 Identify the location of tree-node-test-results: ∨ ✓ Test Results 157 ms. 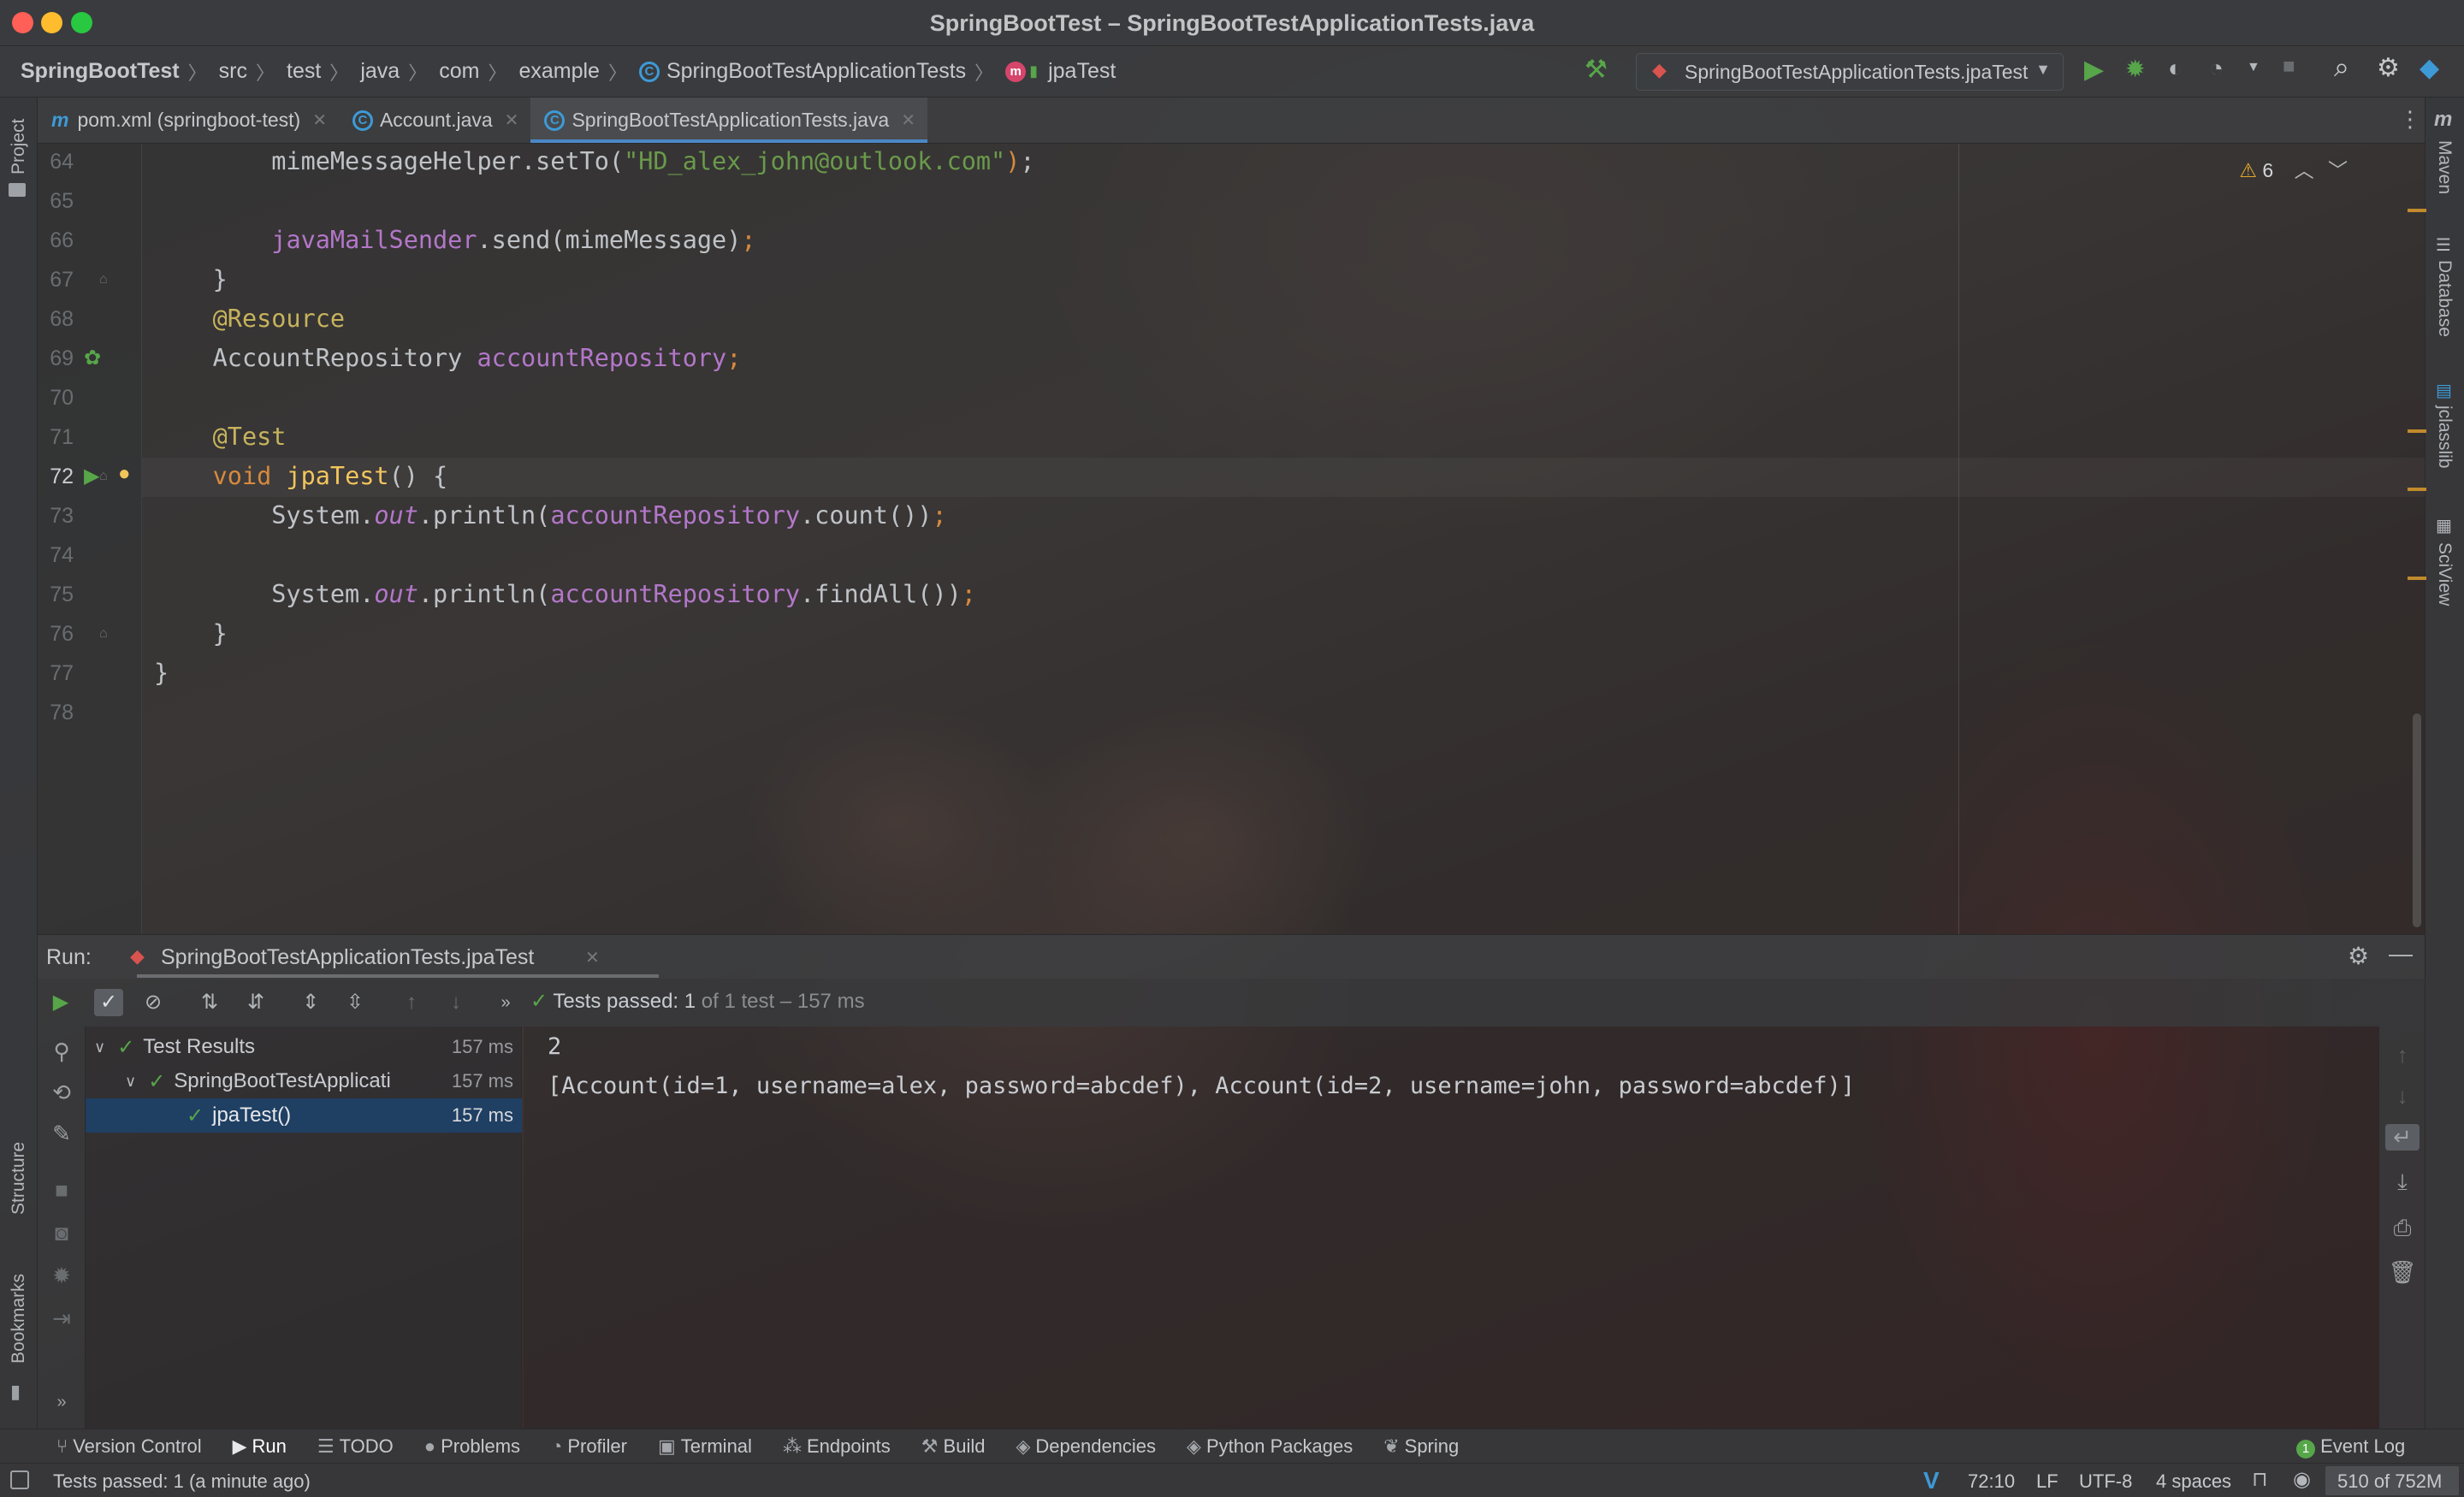
(304, 1047).